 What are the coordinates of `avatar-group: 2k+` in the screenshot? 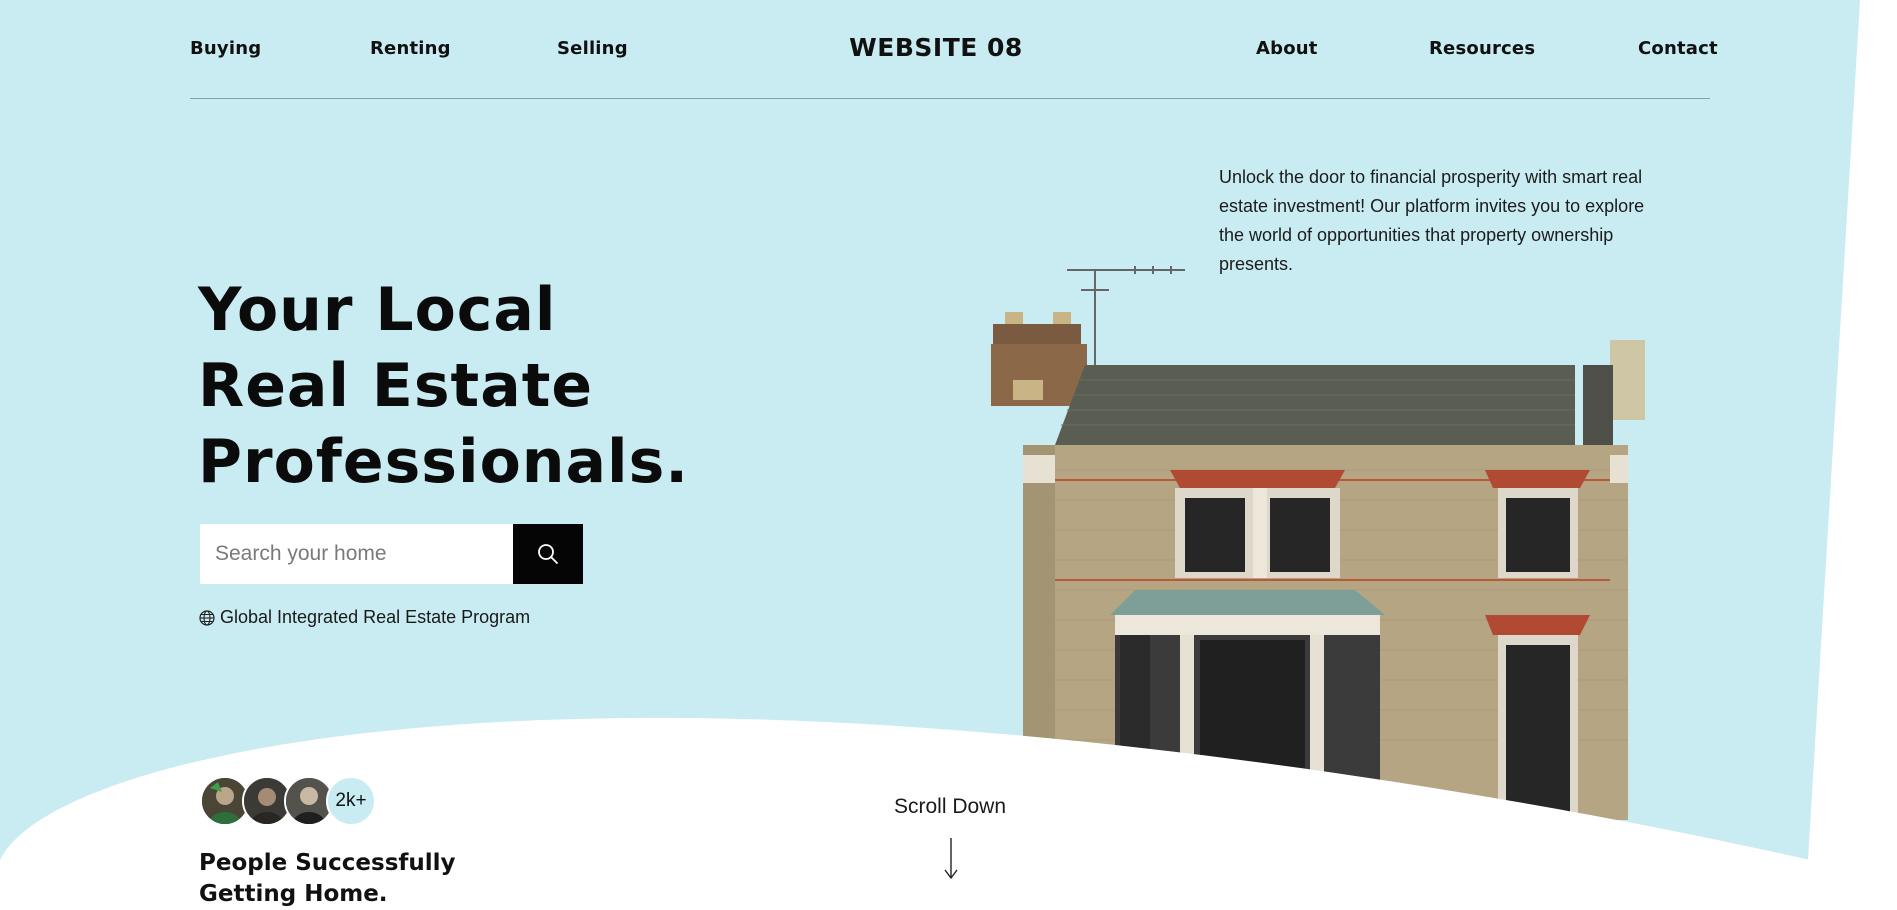 It's located at (288, 801).